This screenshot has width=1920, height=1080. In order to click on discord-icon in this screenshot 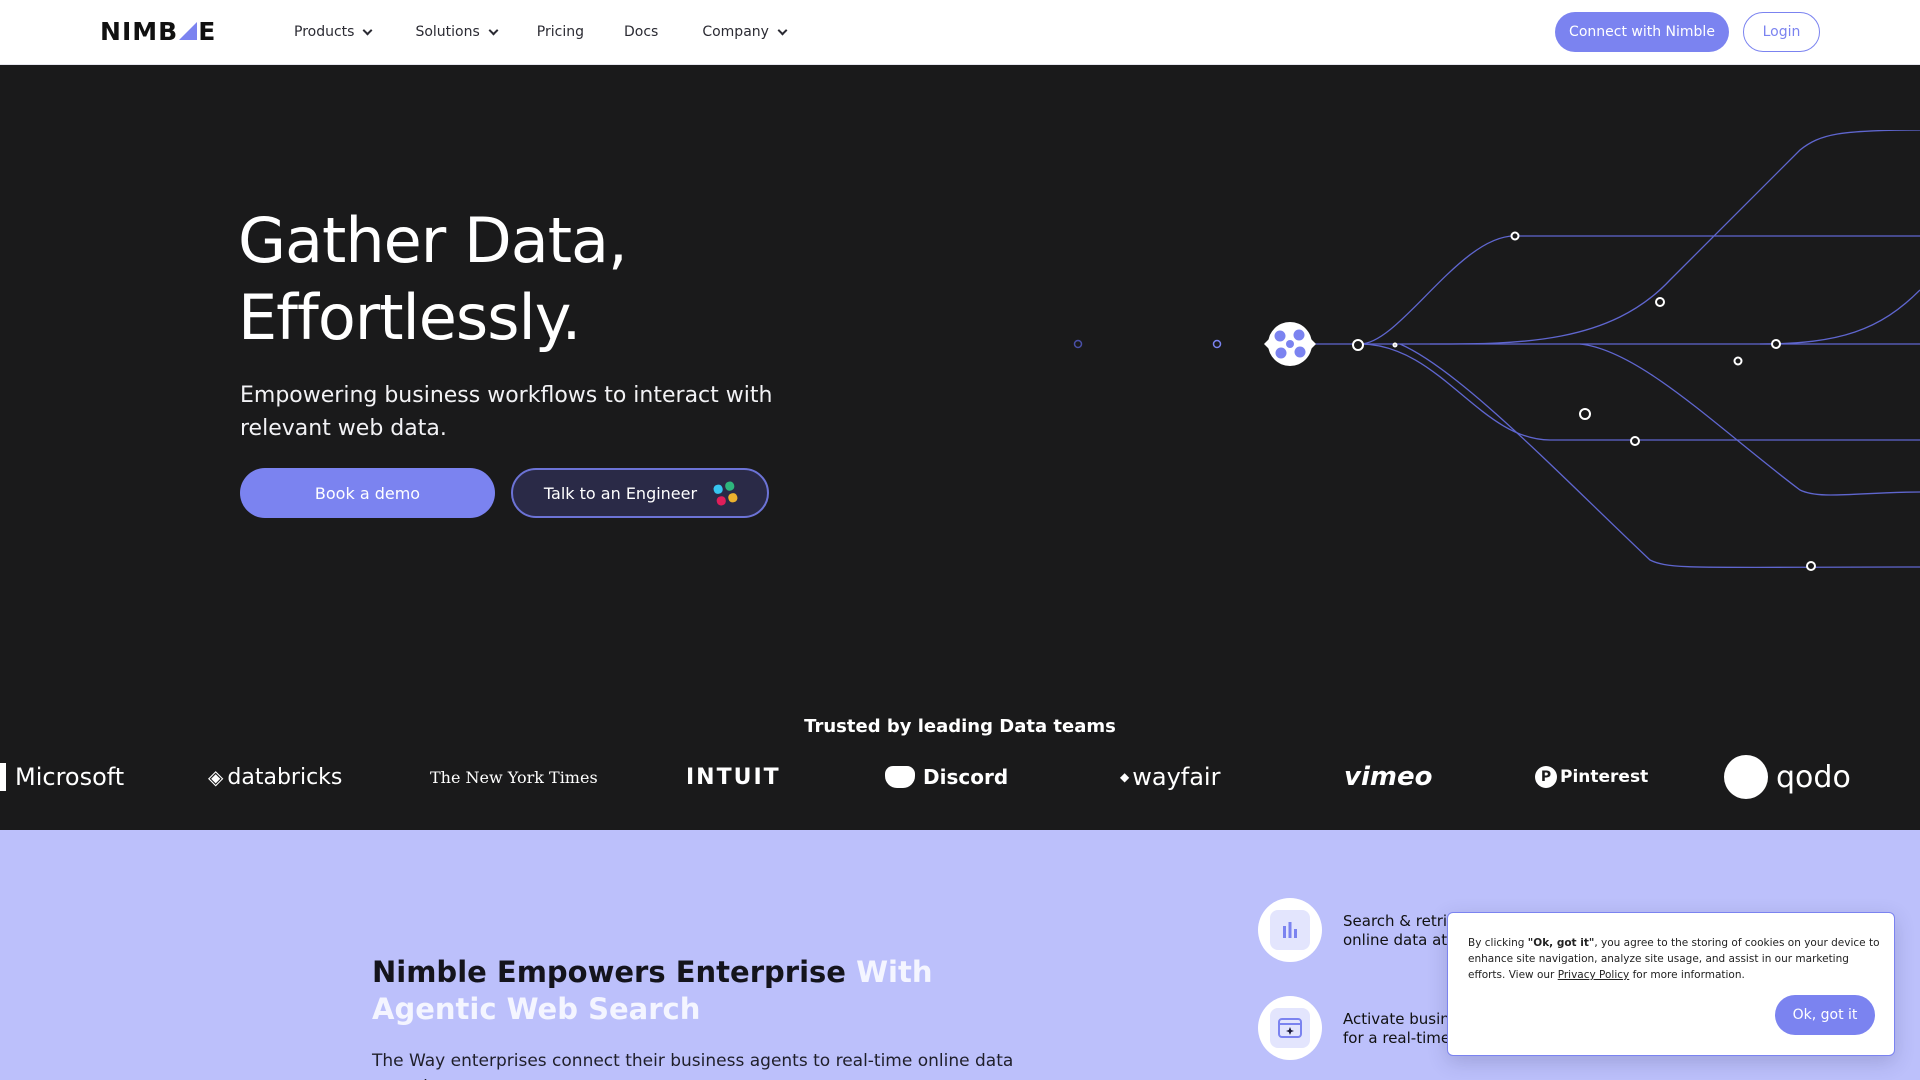, I will do `click(900, 777)`.